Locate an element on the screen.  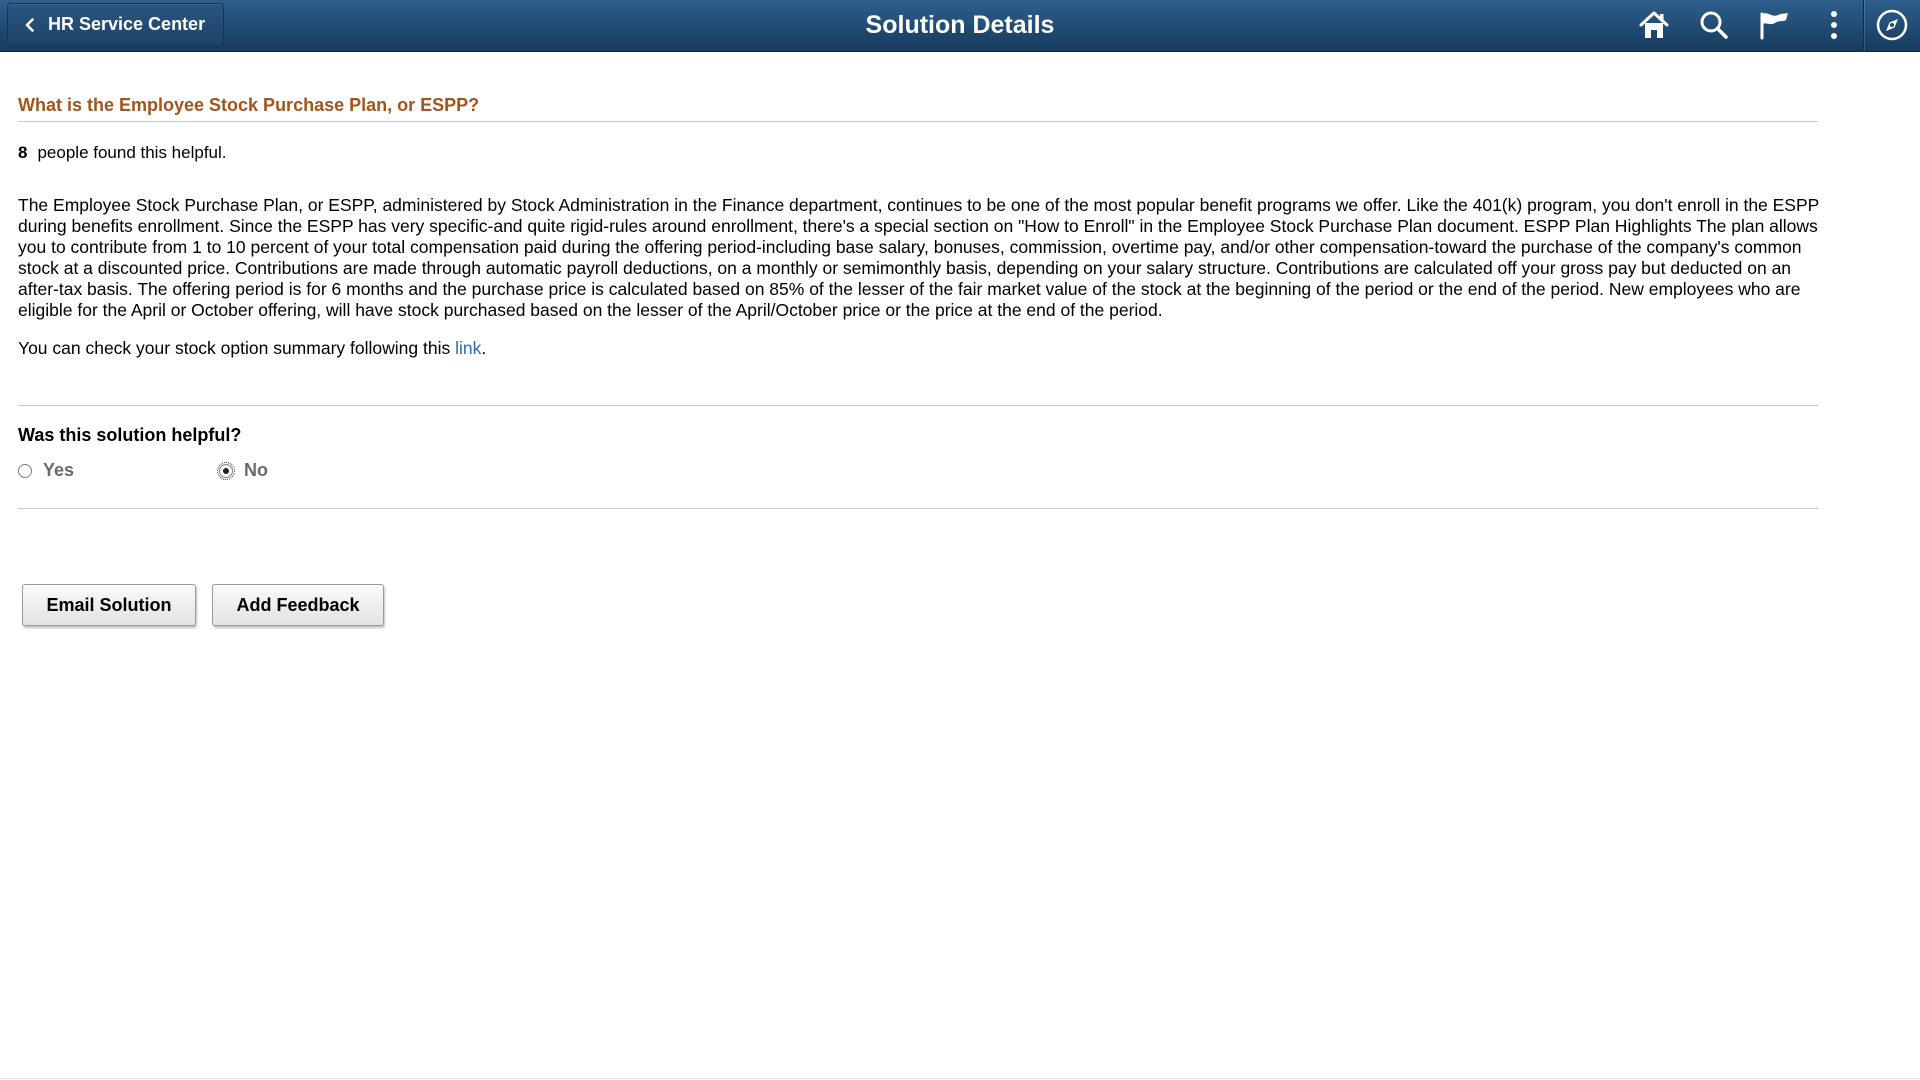
page-title: Solution Details is located at coordinates (960, 25).